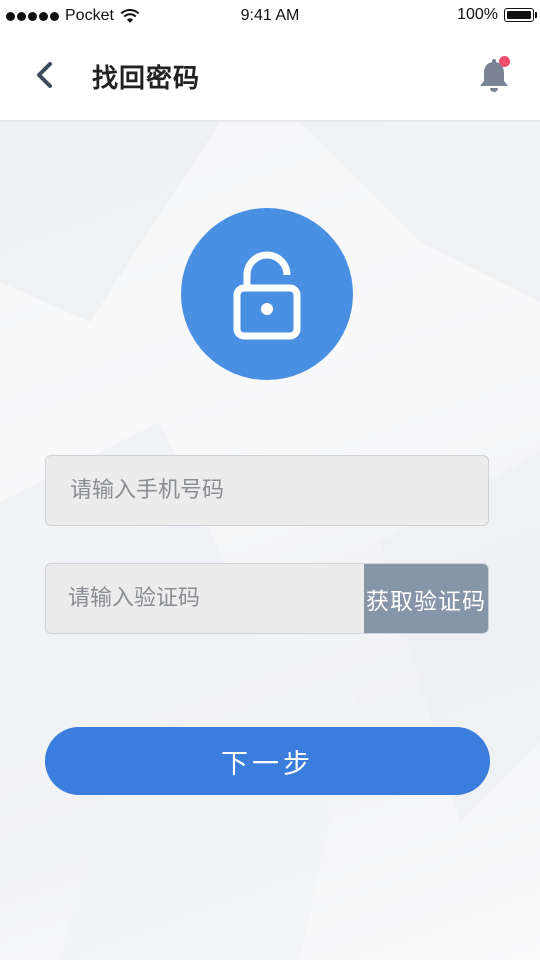  I want to click on battery-icon, so click(520, 15).